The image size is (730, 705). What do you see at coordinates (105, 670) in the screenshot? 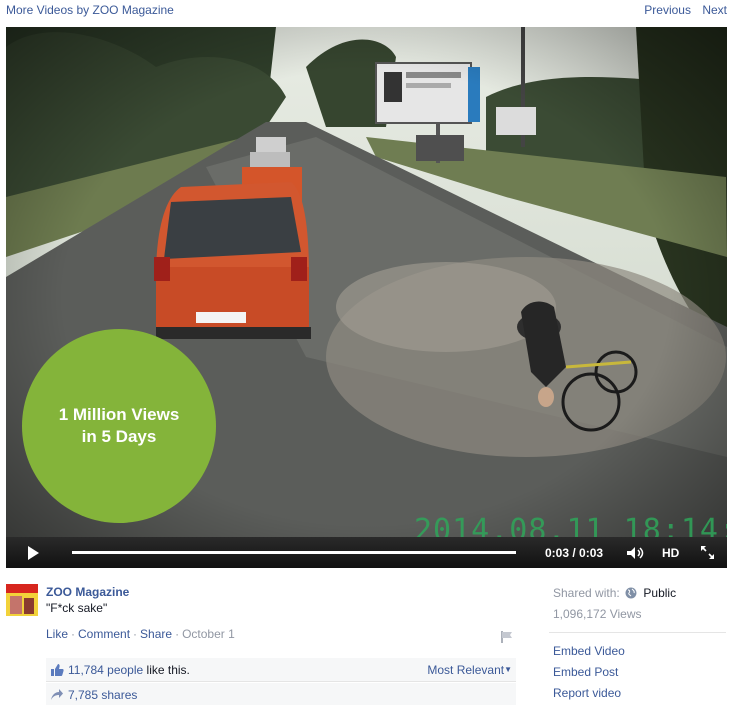
I see `likes-count-link: 11,784 people` at bounding box center [105, 670].